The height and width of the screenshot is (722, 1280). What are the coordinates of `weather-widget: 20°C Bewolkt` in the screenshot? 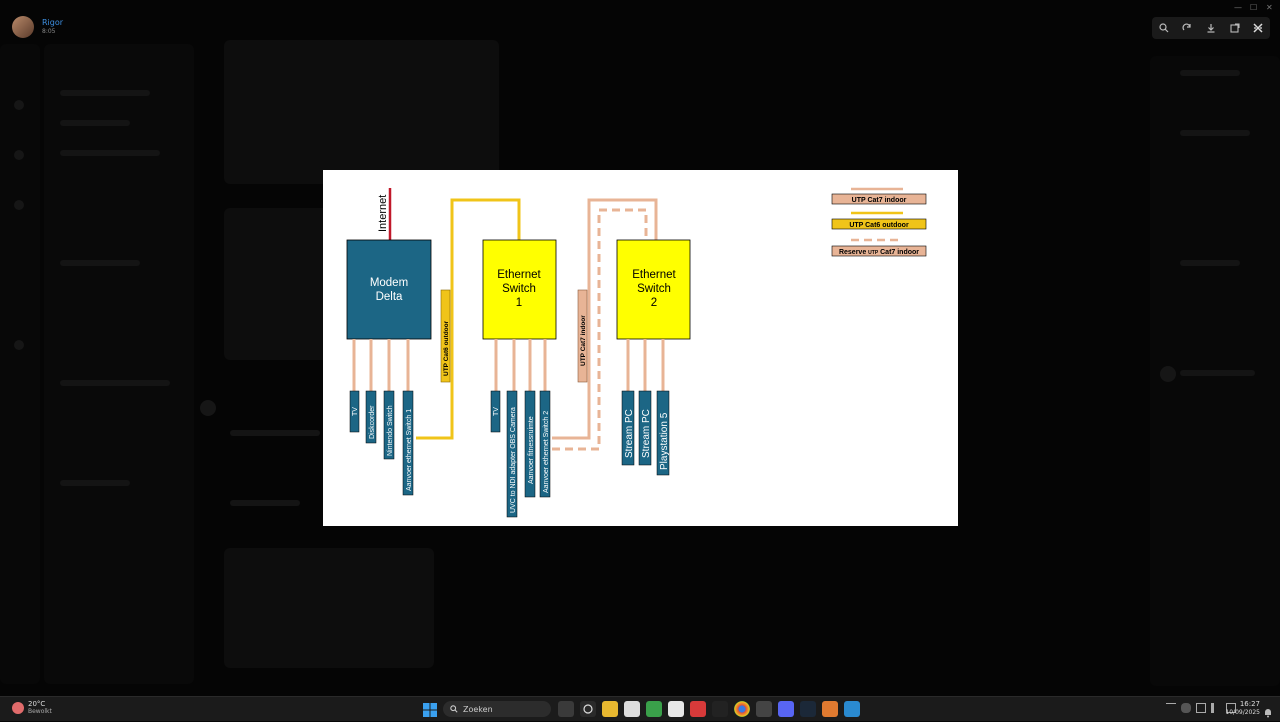 It's located at (32, 707).